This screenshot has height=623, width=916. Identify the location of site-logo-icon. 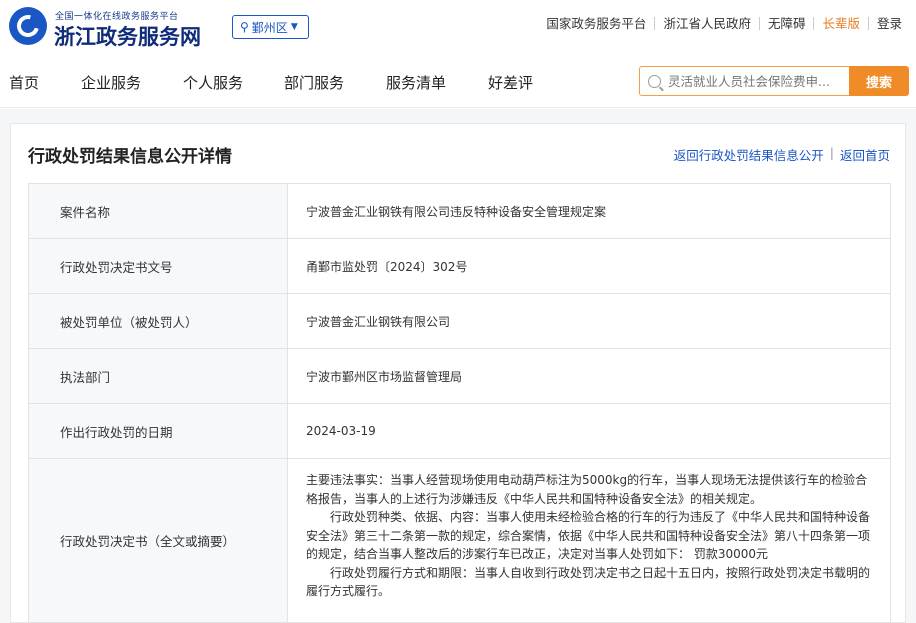
(28, 26).